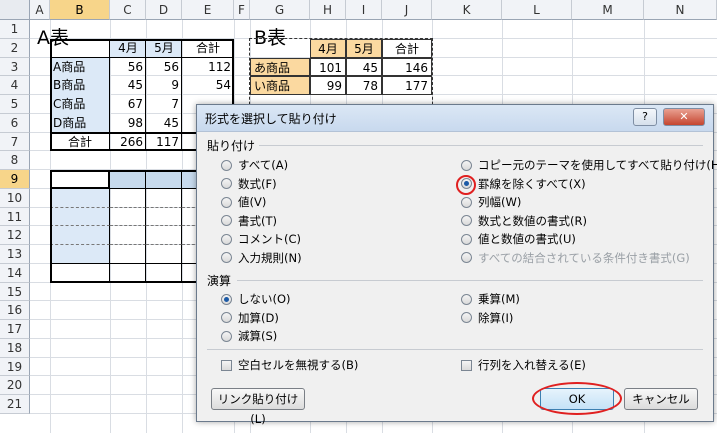 The height and width of the screenshot is (433, 717). I want to click on row-header-17: 17, so click(15, 329).